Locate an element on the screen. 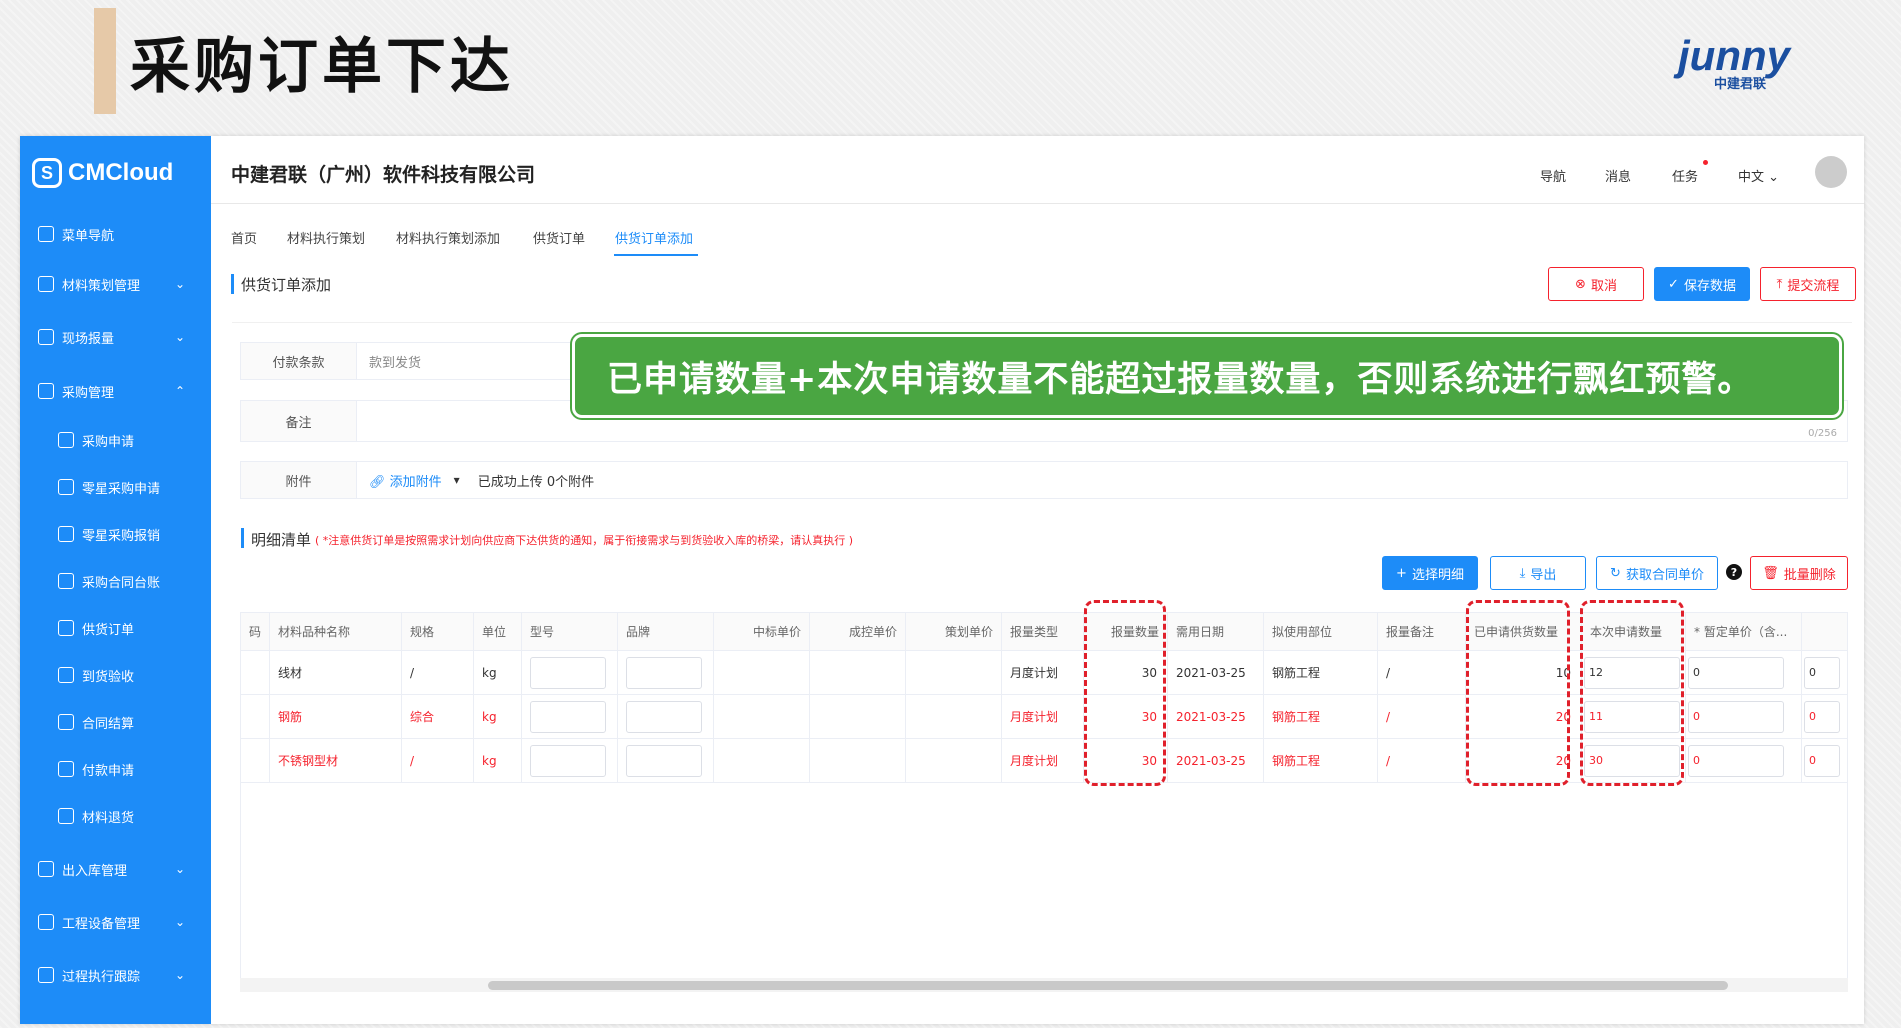  help-icon: ? is located at coordinates (1734, 572).